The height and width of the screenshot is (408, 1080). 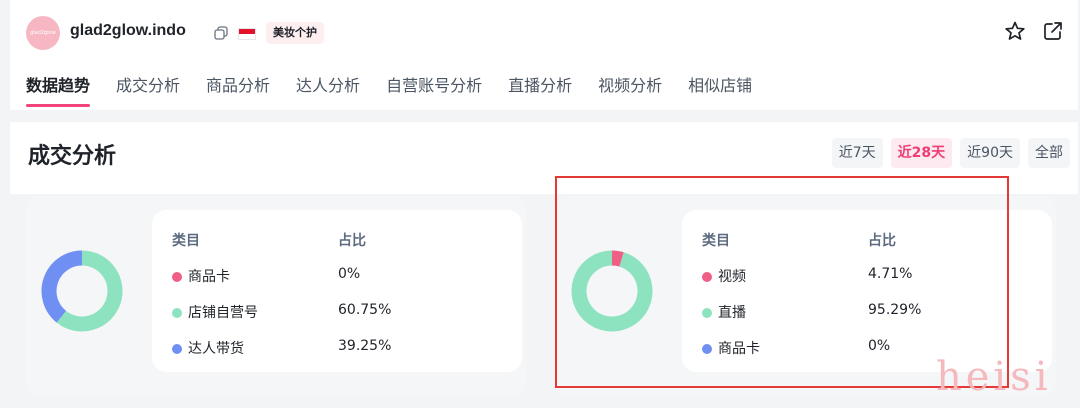 I want to click on date-range-selector: 近7天 近28天 近90天 全部, so click(x=947, y=153).